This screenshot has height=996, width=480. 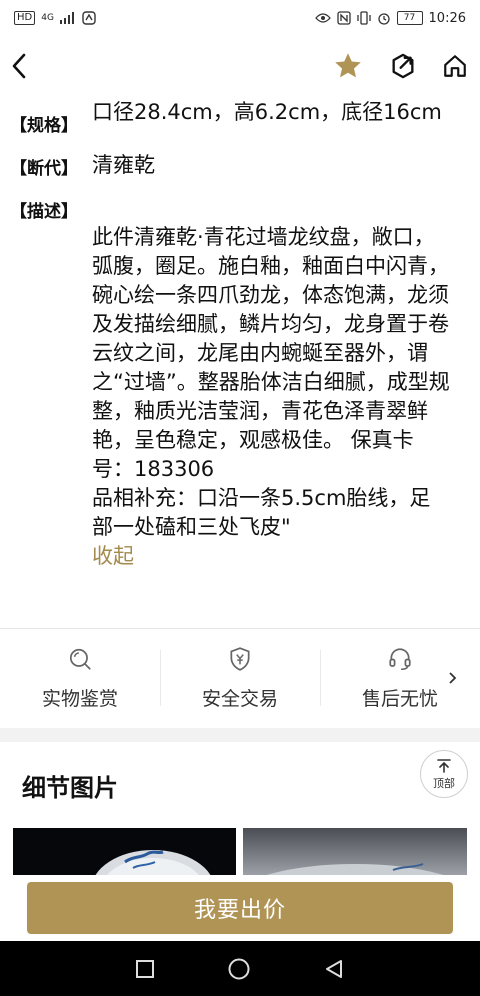 What do you see at coordinates (66, 18) in the screenshot?
I see `signal-icon` at bounding box center [66, 18].